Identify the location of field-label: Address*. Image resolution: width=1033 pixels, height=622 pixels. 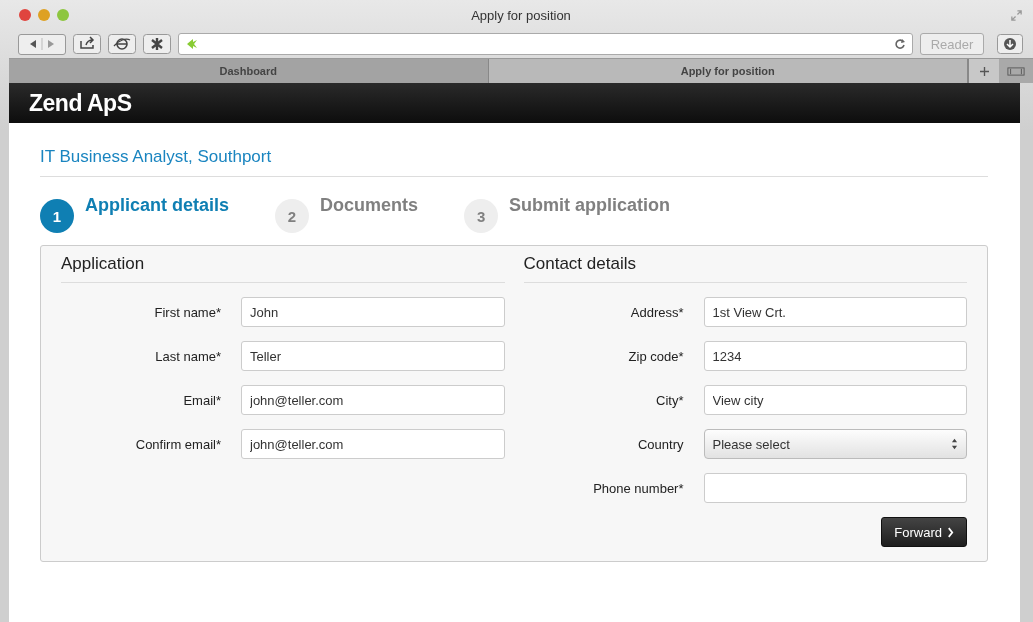
(657, 312).